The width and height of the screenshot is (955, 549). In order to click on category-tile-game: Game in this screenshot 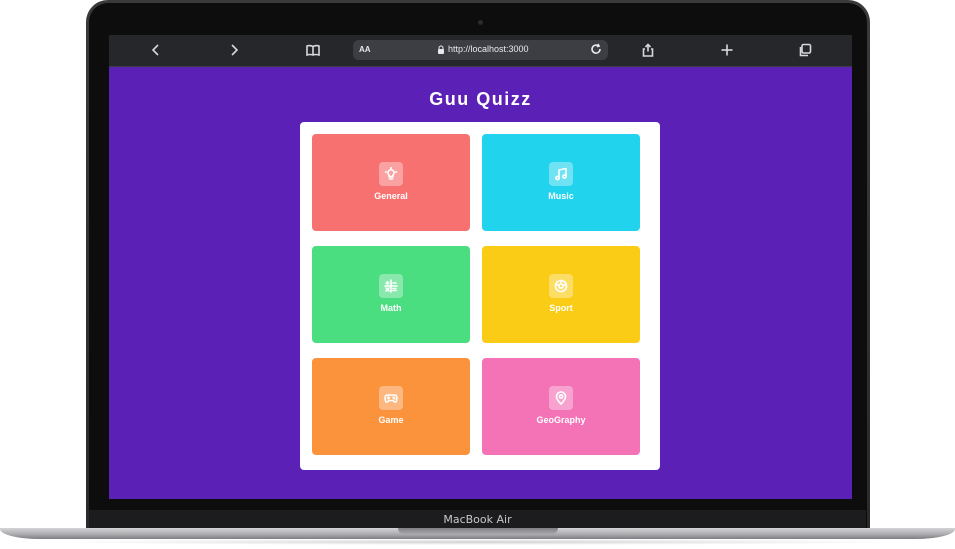, I will do `click(391, 406)`.